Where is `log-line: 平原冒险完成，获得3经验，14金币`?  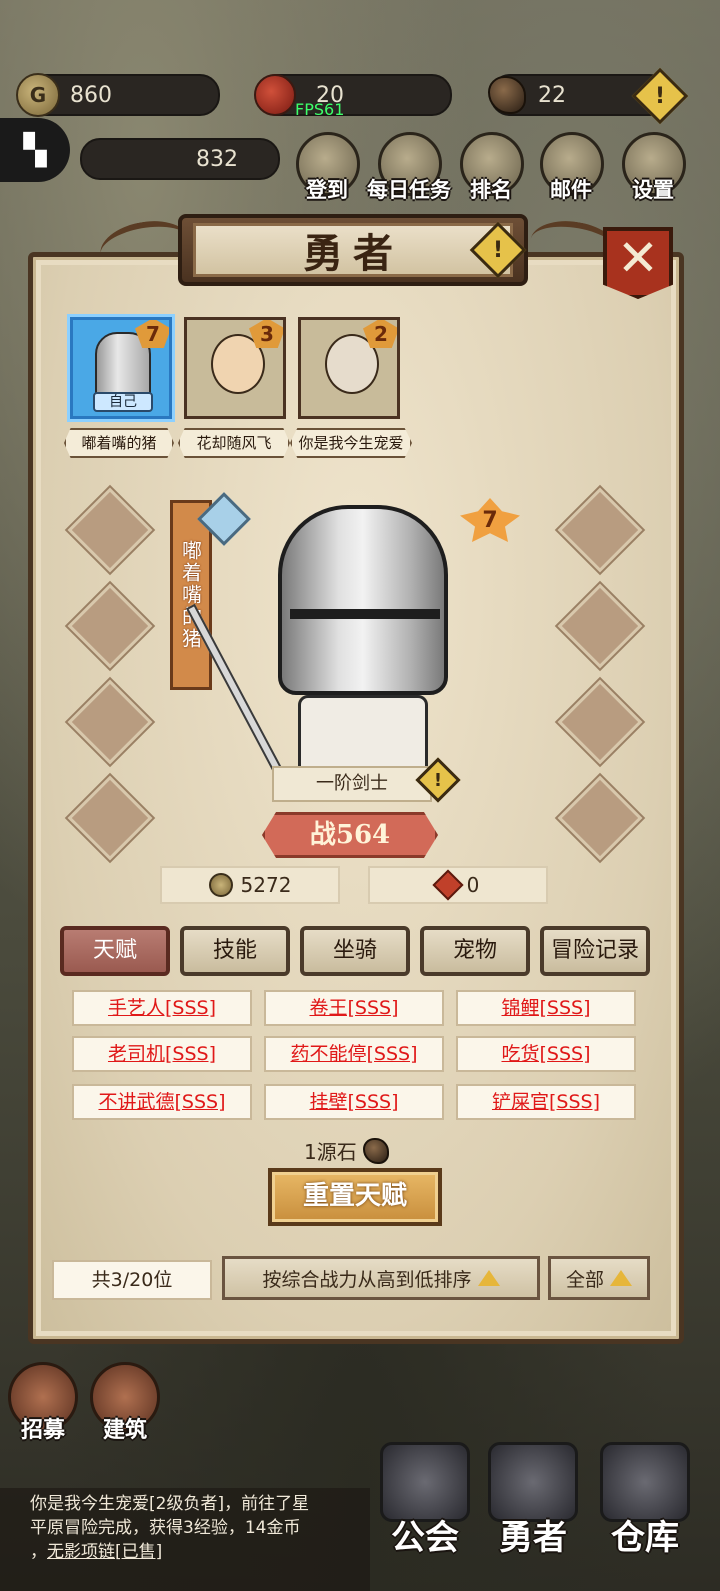 log-line: 平原冒险完成，获得3经验，14金币 is located at coordinates (165, 1528).